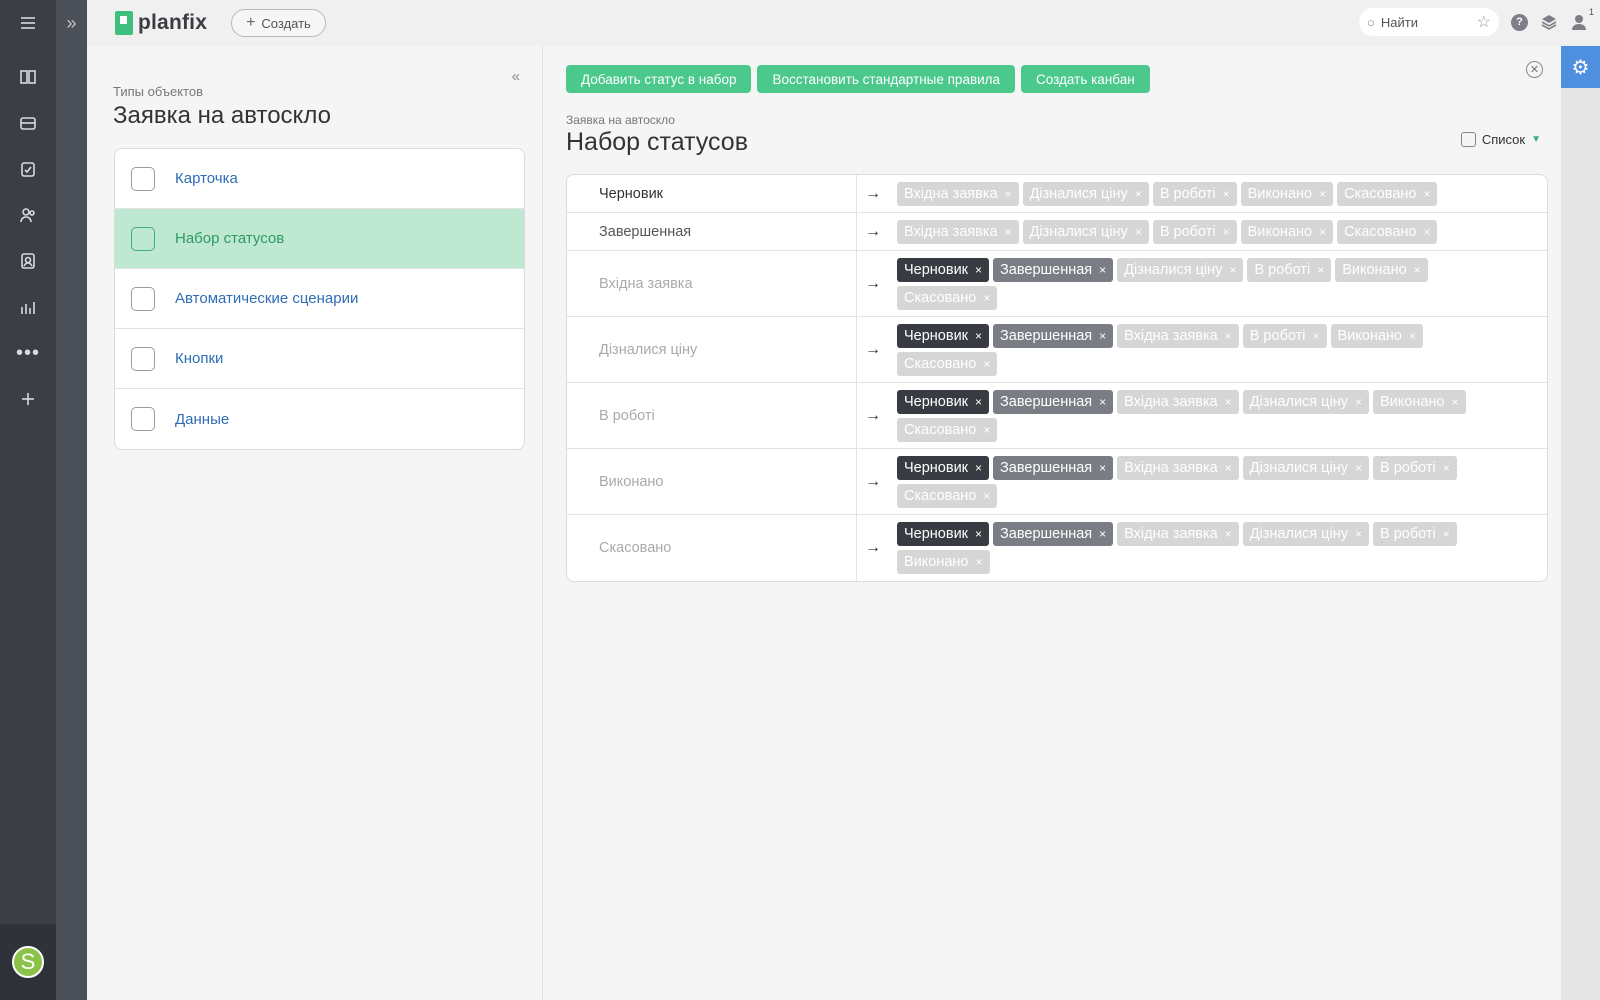  I want to click on add-icon, so click(28, 399).